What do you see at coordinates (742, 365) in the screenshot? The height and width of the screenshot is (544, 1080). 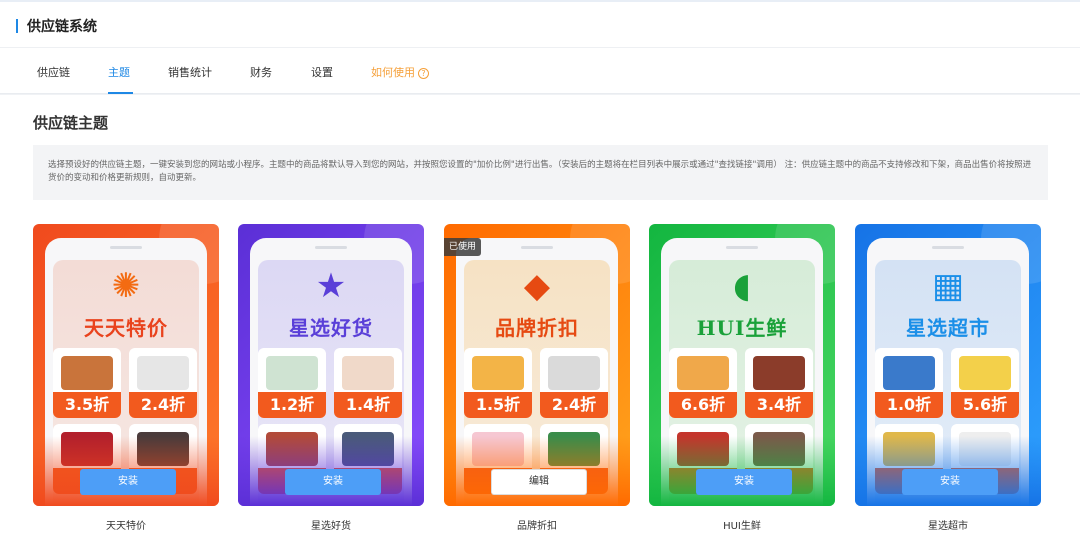 I see `theme-card: ◖ HUI生鲜 6.6折 3.4折 2 斤 安装` at bounding box center [742, 365].